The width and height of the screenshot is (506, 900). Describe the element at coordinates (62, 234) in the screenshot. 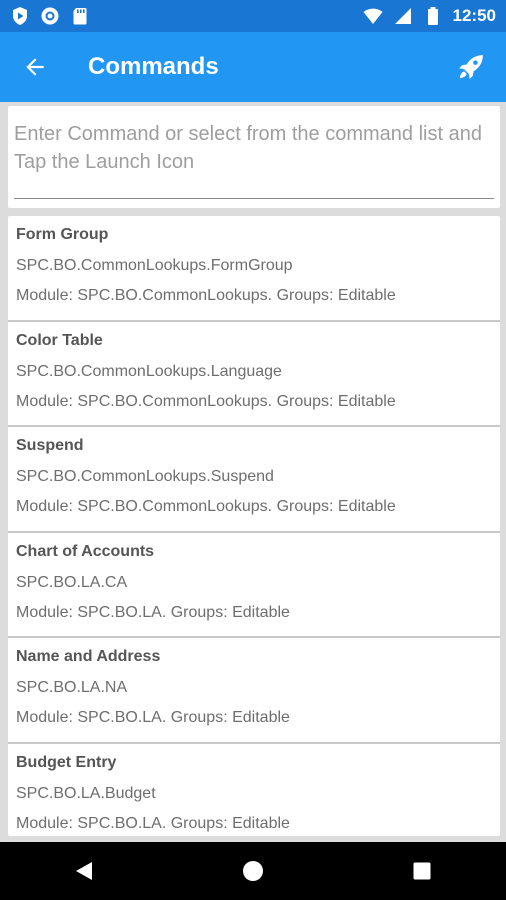

I see `item-name: Form Group` at that location.